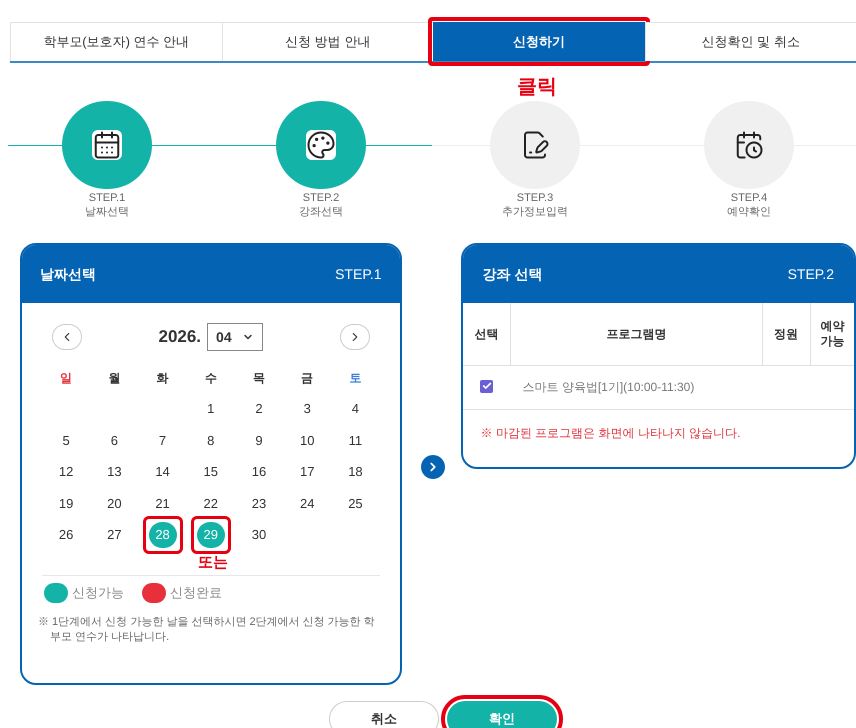  Describe the element at coordinates (210, 471) in the screenshot. I see `calendar-day: 15` at that location.